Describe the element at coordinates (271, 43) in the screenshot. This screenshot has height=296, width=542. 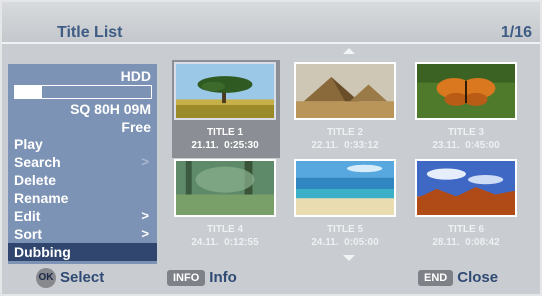
I see `header-divider` at that location.